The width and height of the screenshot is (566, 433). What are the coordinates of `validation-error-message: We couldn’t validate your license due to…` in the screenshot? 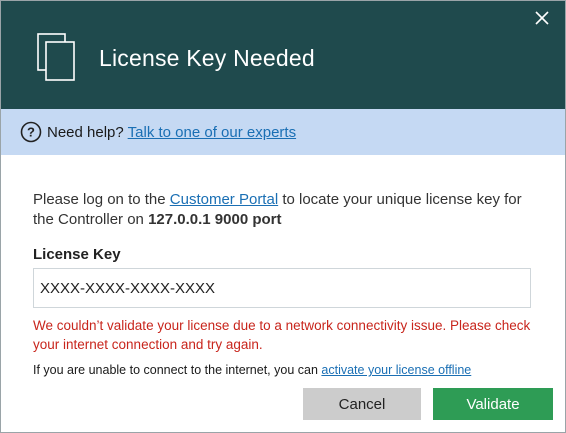 It's located at (282, 335).